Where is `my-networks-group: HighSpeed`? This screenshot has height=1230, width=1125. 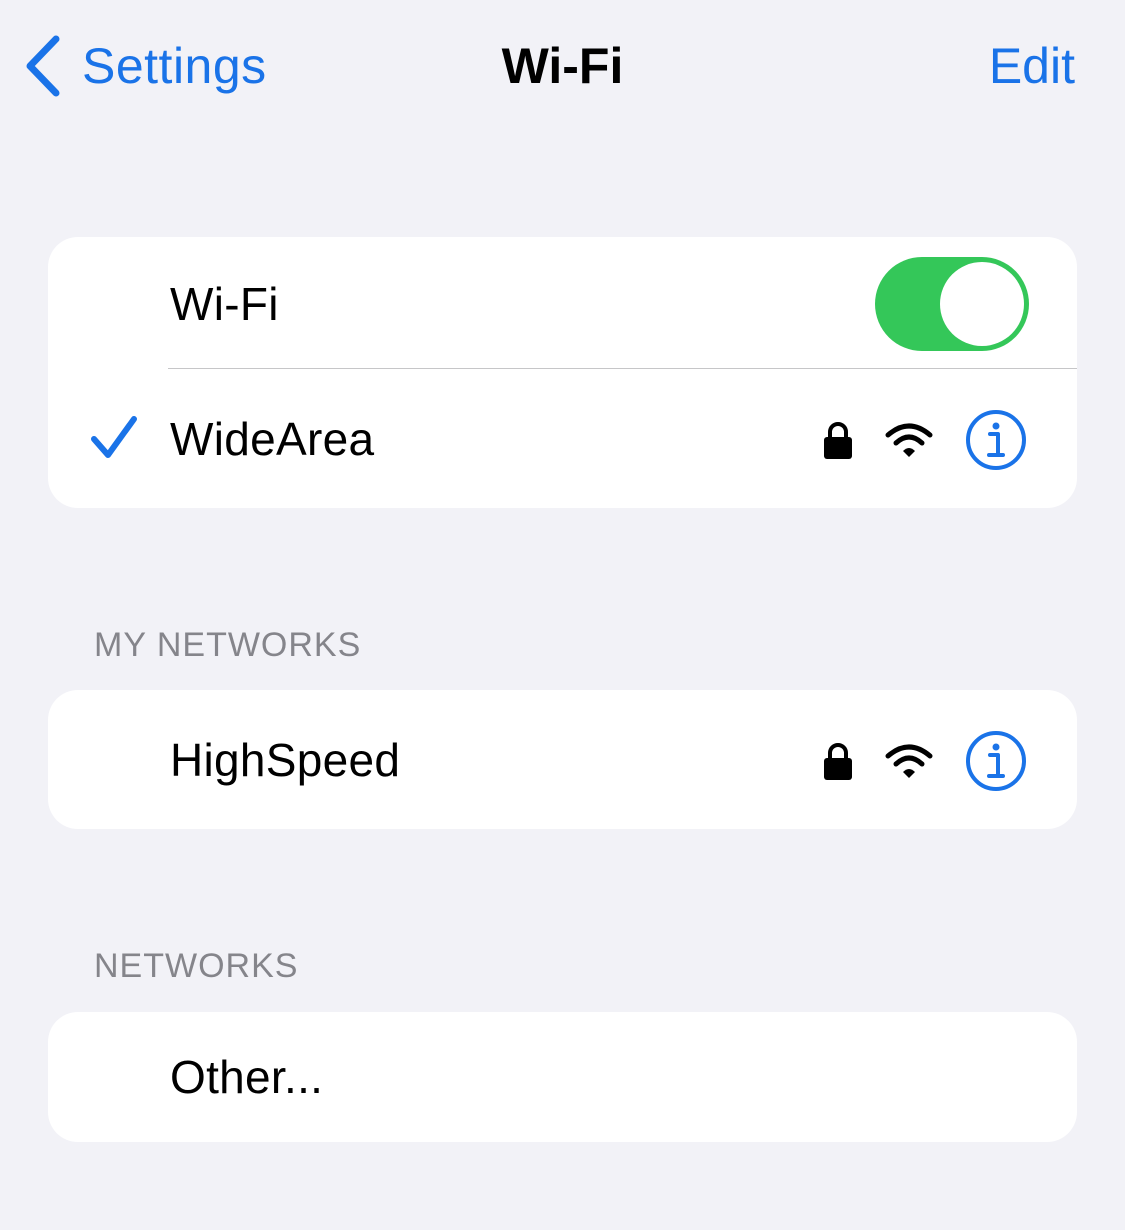
my-networks-group: HighSpeed is located at coordinates (562, 759).